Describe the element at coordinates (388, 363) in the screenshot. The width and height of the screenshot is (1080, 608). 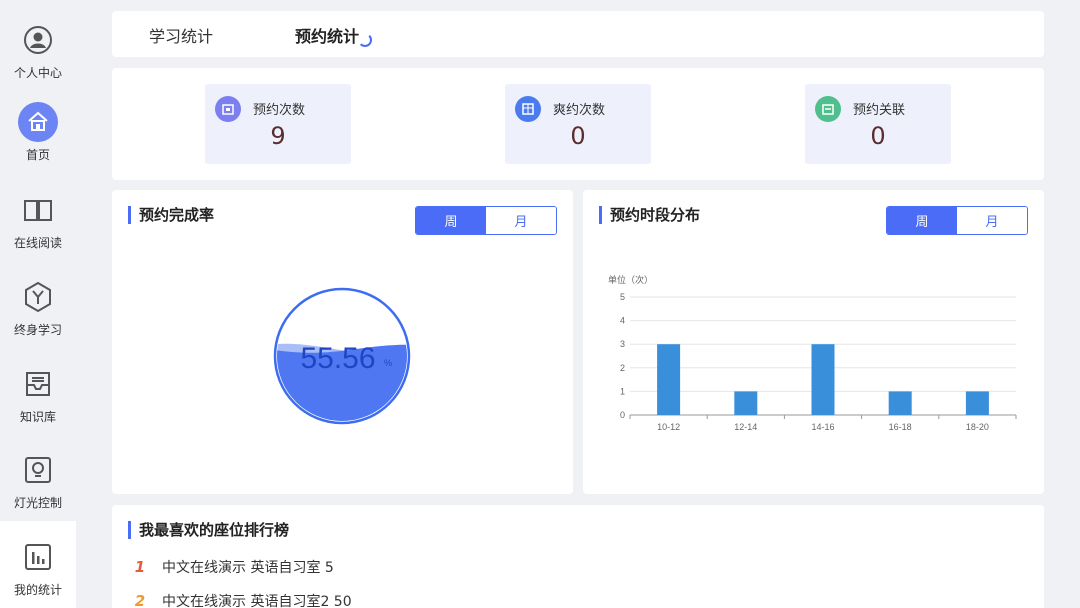
I see `gauge-unit: %` at that location.